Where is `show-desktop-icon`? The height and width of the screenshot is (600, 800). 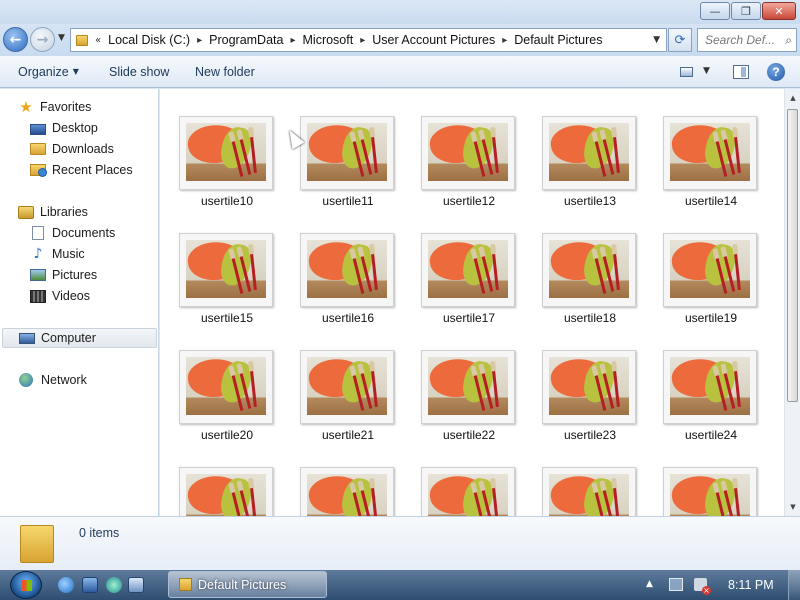
show-desktop-icon is located at coordinates (90, 585).